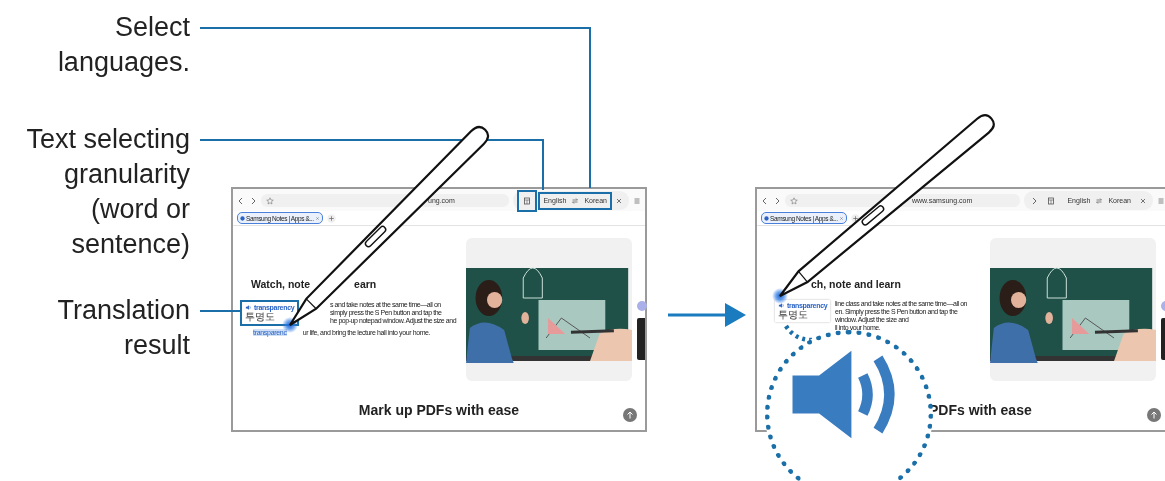 Image resolution: width=1165 pixels, height=481 pixels. Describe the element at coordinates (107, 192) in the screenshot. I see `callout-label: Text selecting granularity (word or sentence)` at that location.